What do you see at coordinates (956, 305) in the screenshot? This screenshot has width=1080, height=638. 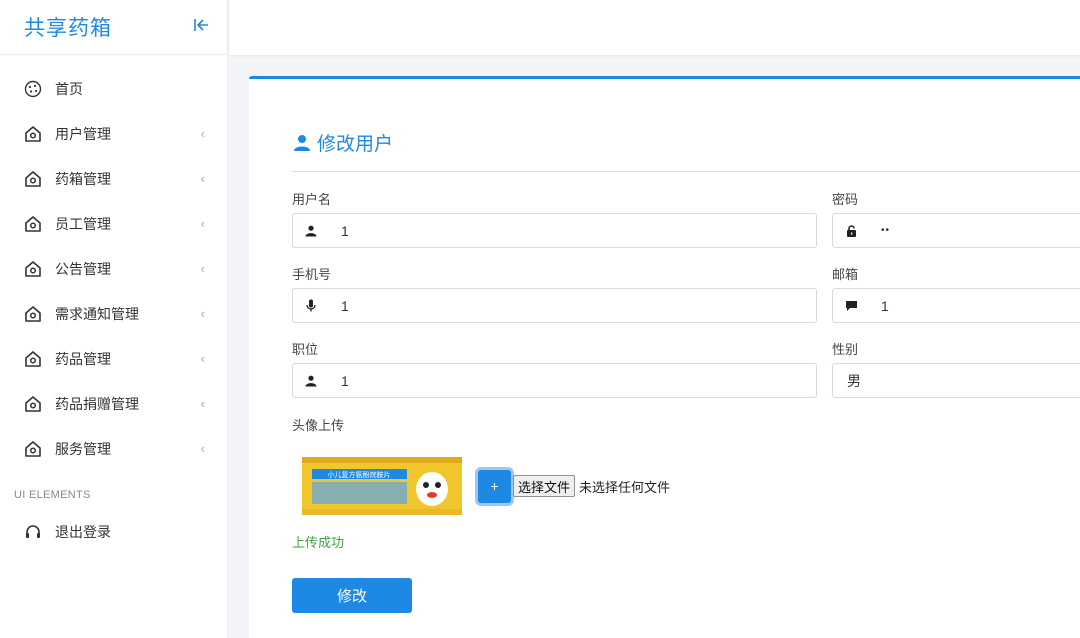 I see `email-field: 1` at bounding box center [956, 305].